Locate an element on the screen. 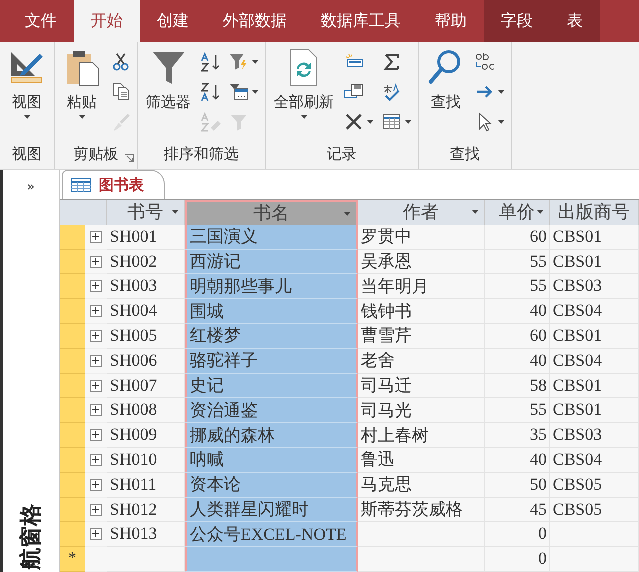 The width and height of the screenshot is (639, 572). ribbon-tab: 外部数据 is located at coordinates (255, 21).